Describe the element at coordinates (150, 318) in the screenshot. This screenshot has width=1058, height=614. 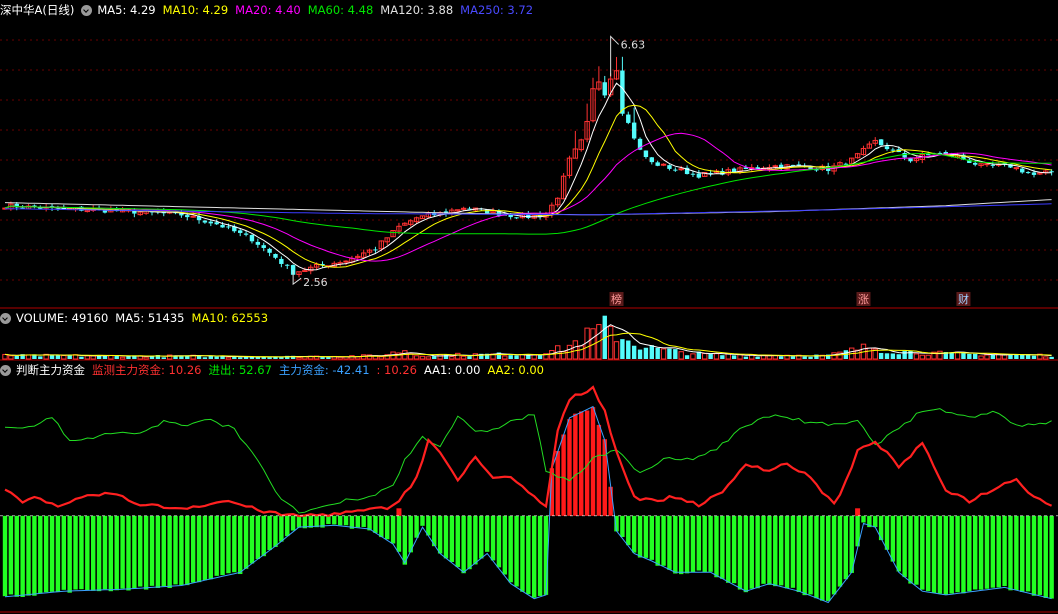
I see `volume-ma5: MA5: 51435` at that location.